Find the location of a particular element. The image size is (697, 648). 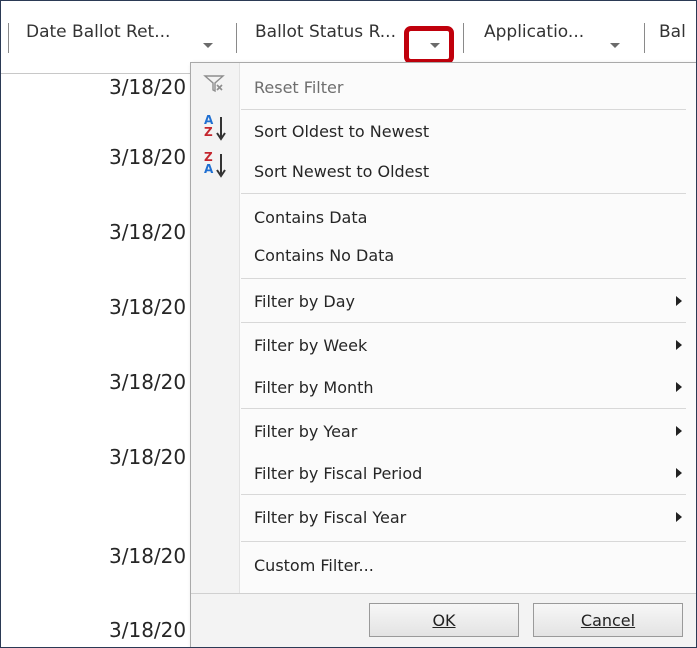

menu-item-filter-by-week: Filter by Week is located at coordinates (310, 345).